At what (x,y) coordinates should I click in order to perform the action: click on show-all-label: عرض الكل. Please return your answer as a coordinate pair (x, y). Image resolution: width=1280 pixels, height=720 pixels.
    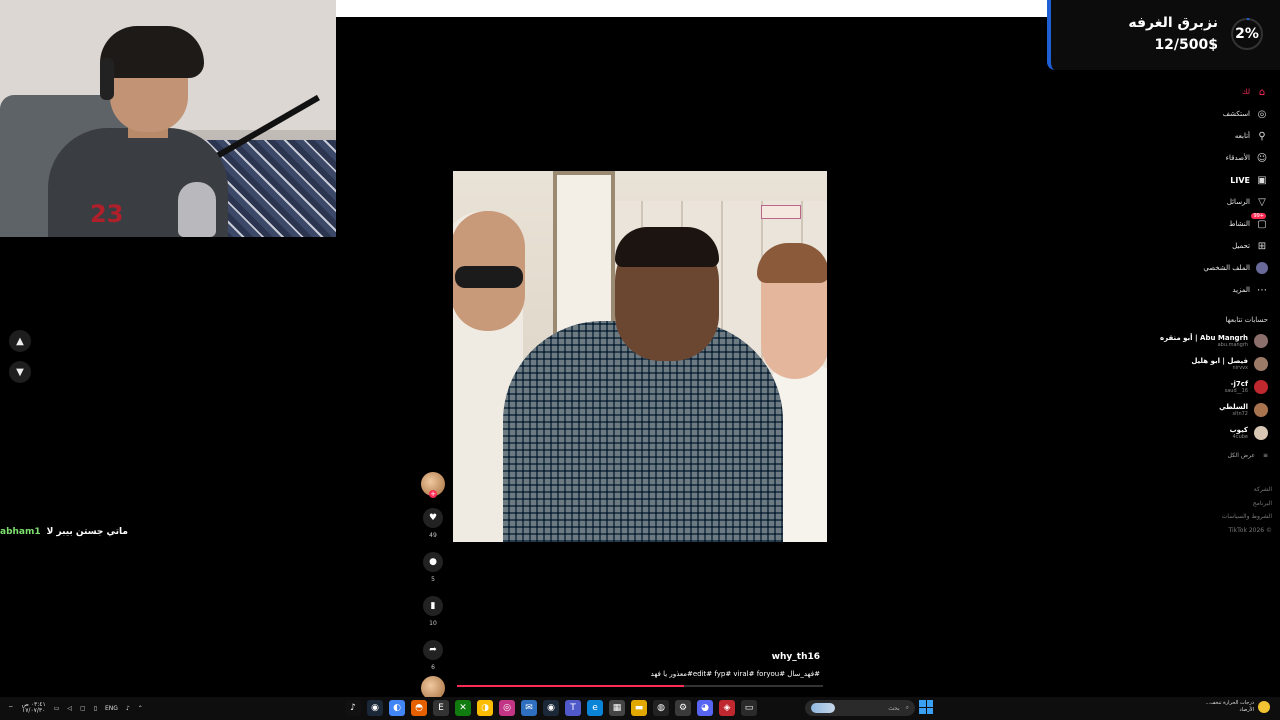
    Looking at the image, I should click on (1241, 455).